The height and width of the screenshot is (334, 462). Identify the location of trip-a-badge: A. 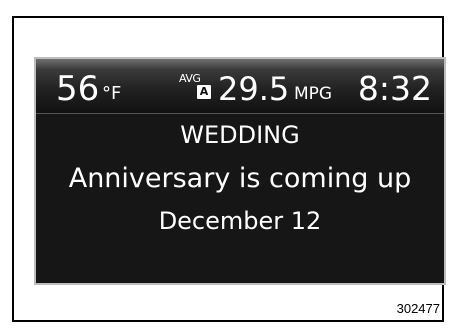
(204, 92).